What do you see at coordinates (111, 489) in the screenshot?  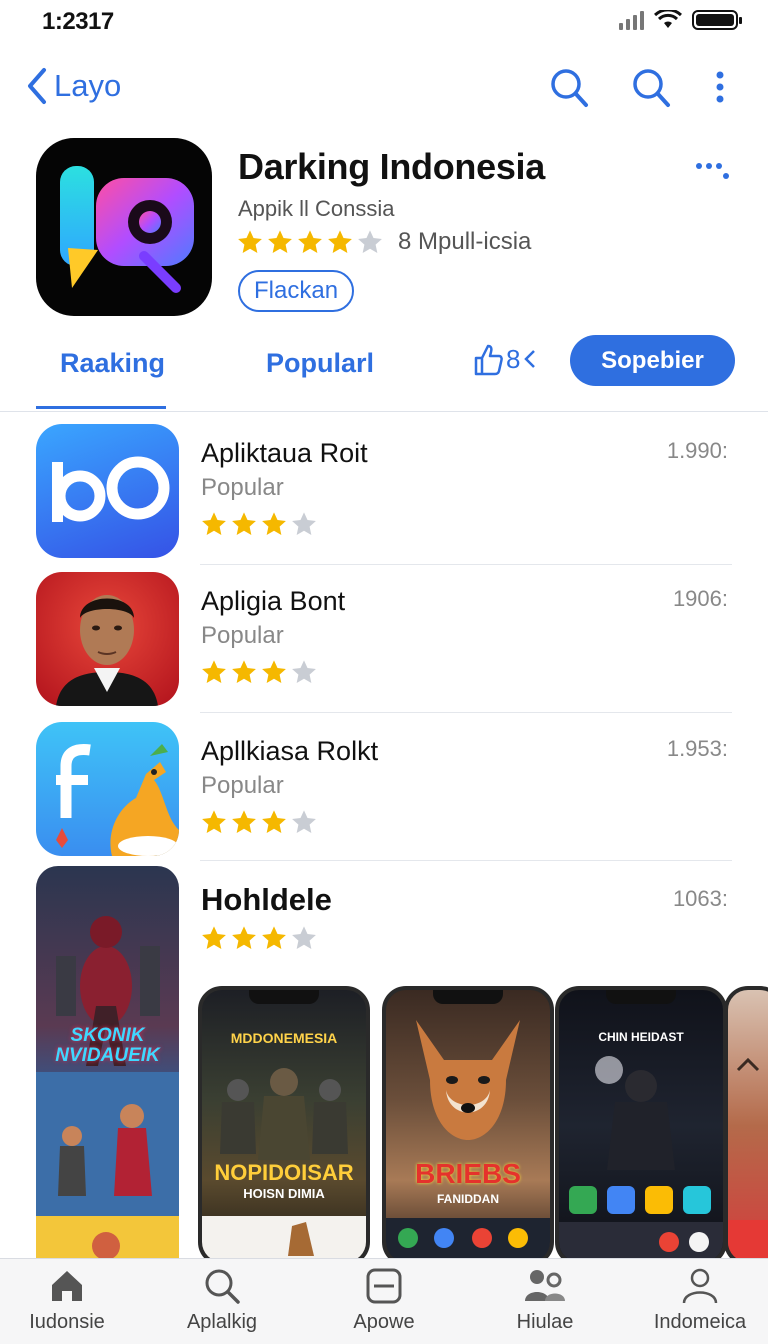 I see `bo-logo-icon` at bounding box center [111, 489].